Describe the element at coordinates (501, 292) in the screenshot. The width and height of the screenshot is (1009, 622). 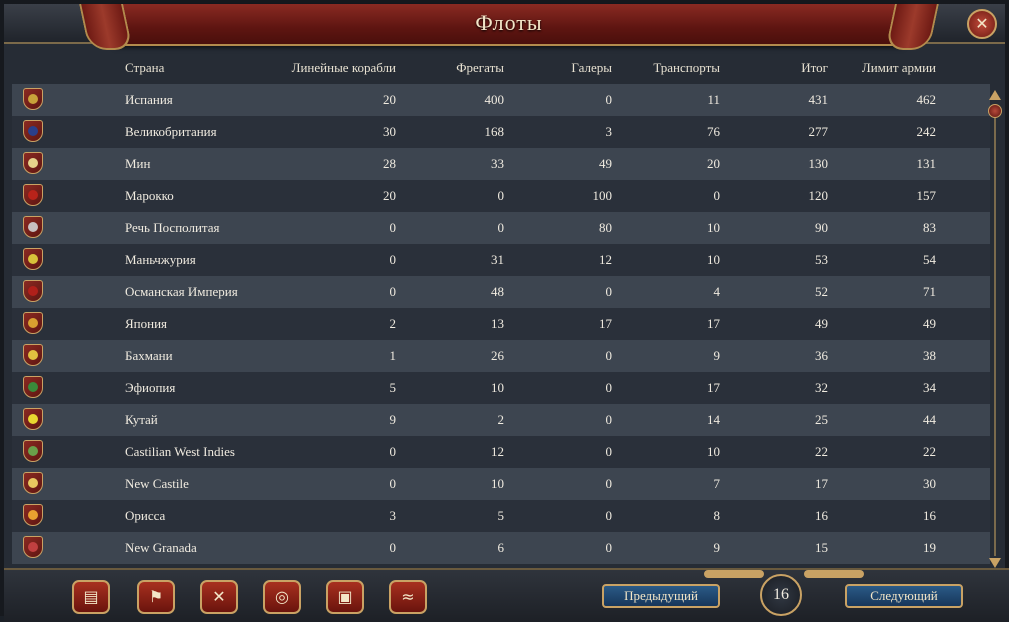
I see `table-row: Османская Империя 0 48 0 4 52 71` at that location.